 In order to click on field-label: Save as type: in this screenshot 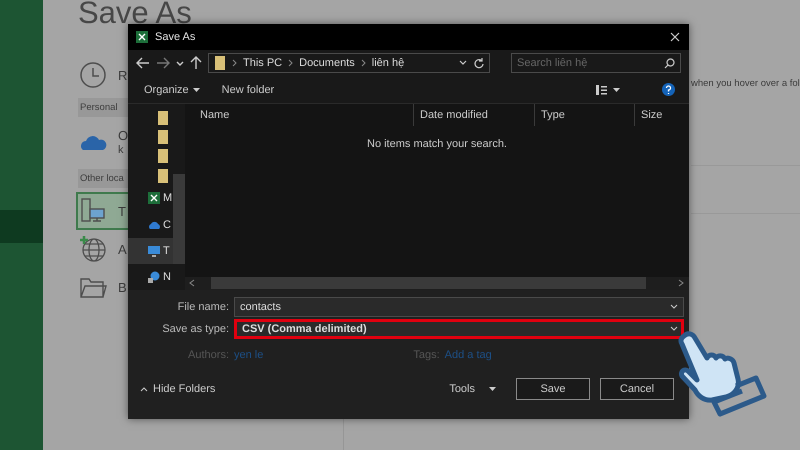, I will do `click(195, 328)`.